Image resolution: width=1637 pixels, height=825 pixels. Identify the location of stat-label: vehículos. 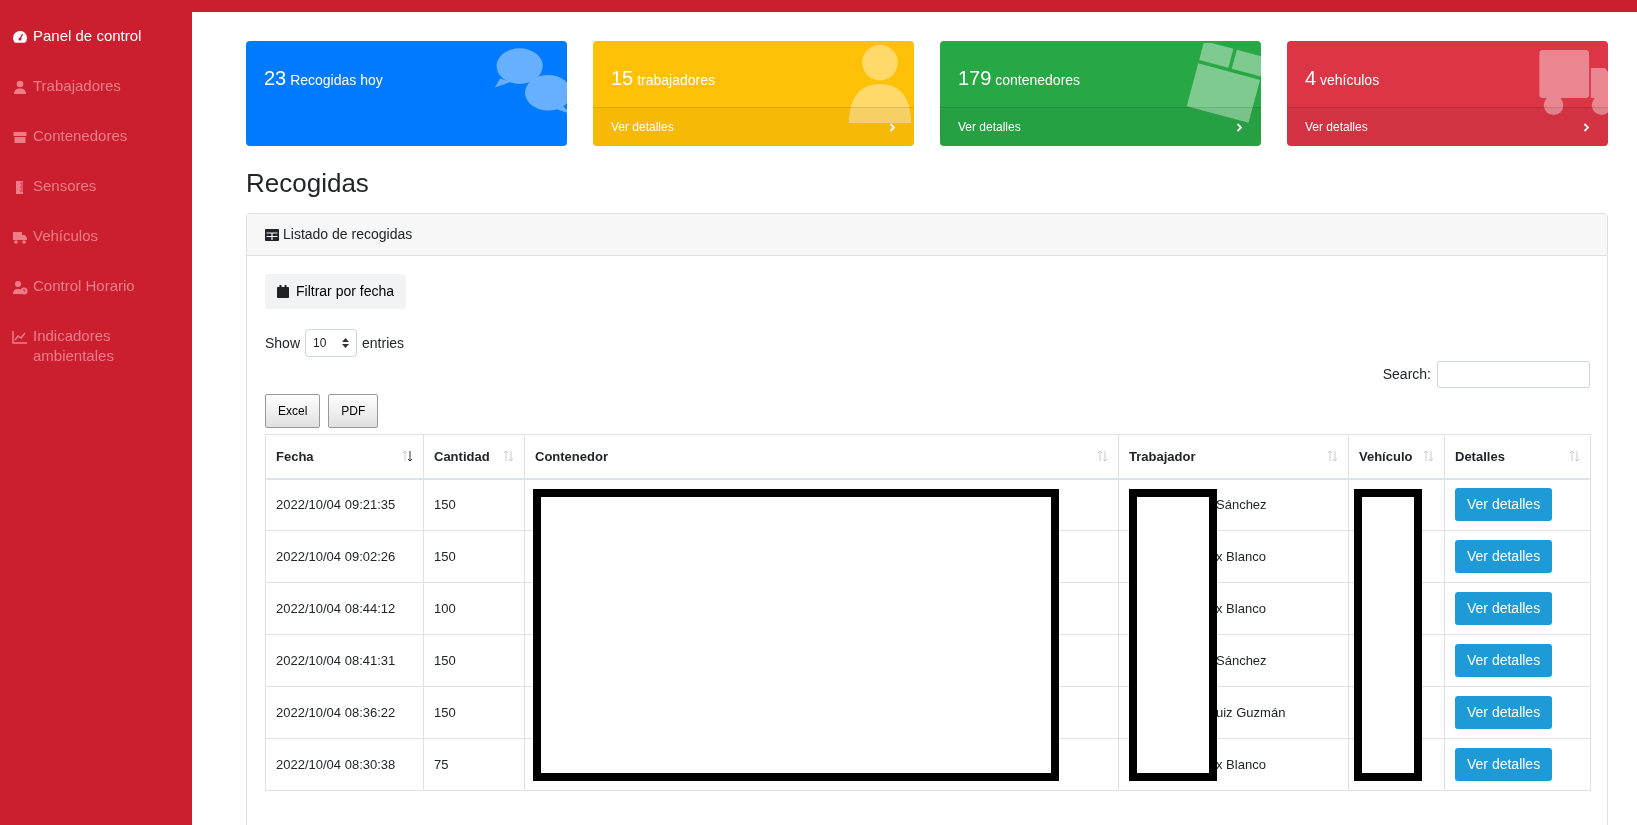
(1350, 80).